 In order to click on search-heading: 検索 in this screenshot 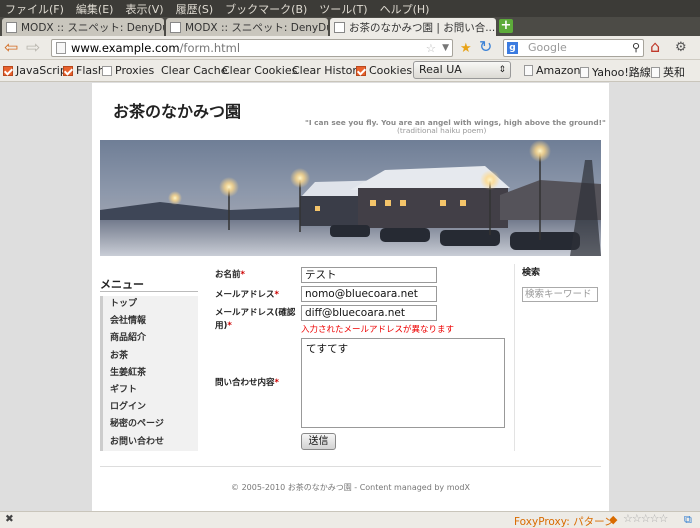, I will do `click(531, 273)`.